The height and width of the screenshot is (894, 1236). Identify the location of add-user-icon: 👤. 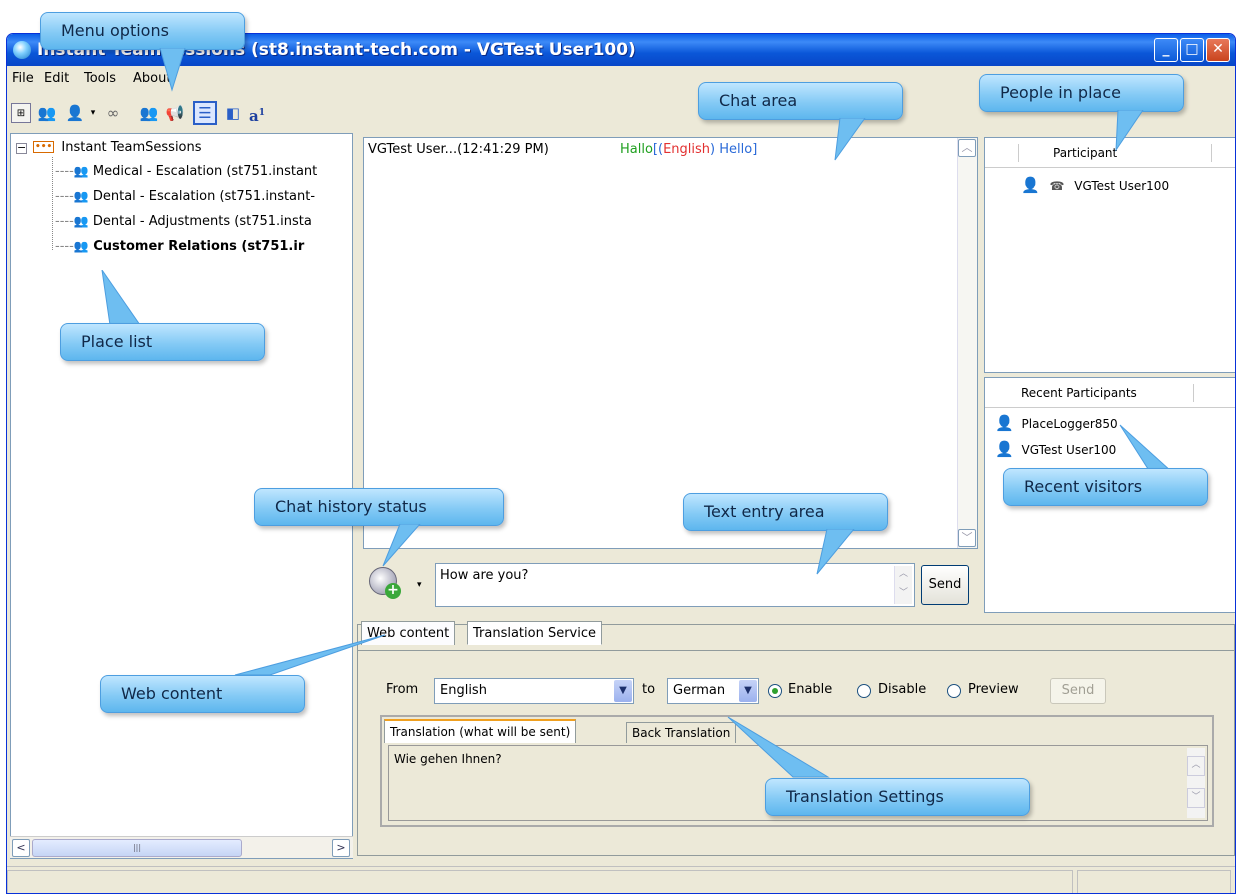
(75, 113).